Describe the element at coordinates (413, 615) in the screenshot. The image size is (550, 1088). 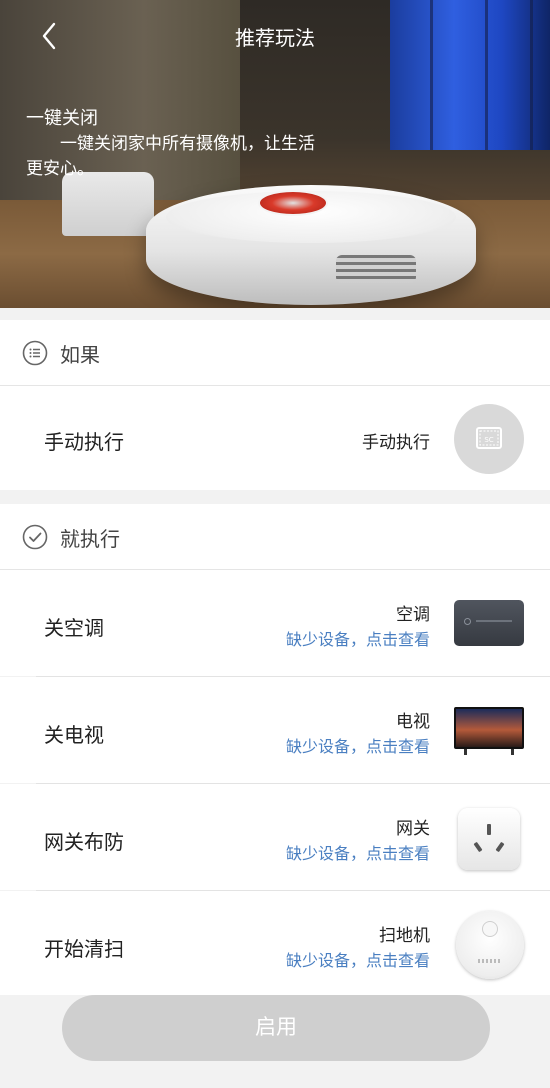
I see `action-device: 空调` at that location.